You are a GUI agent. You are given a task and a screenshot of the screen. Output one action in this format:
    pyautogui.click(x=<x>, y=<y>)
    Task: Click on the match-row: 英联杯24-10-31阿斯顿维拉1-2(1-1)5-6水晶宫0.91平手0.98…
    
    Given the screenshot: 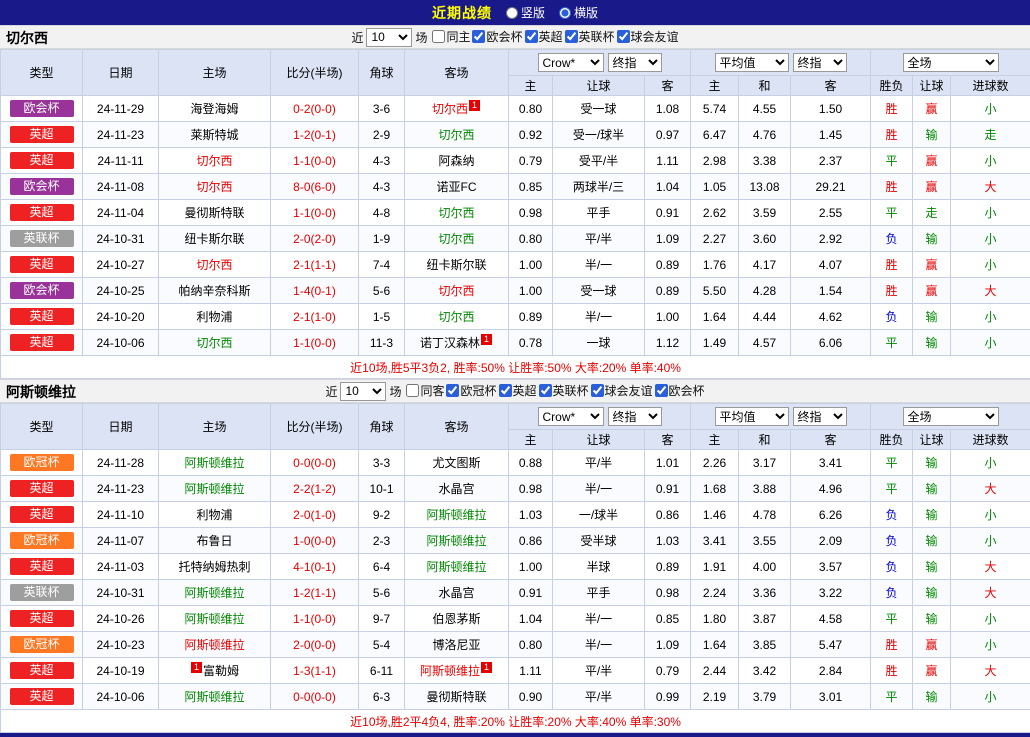 What is the action you would take?
    pyautogui.click(x=515, y=593)
    